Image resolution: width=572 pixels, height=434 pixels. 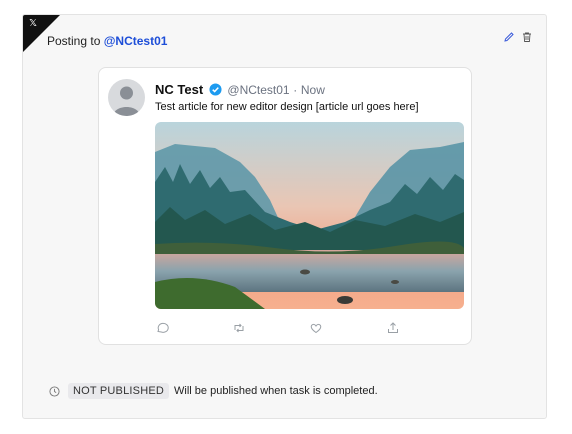 I want to click on posting-to-line: Posting to @NCtest01, so click(x=107, y=41).